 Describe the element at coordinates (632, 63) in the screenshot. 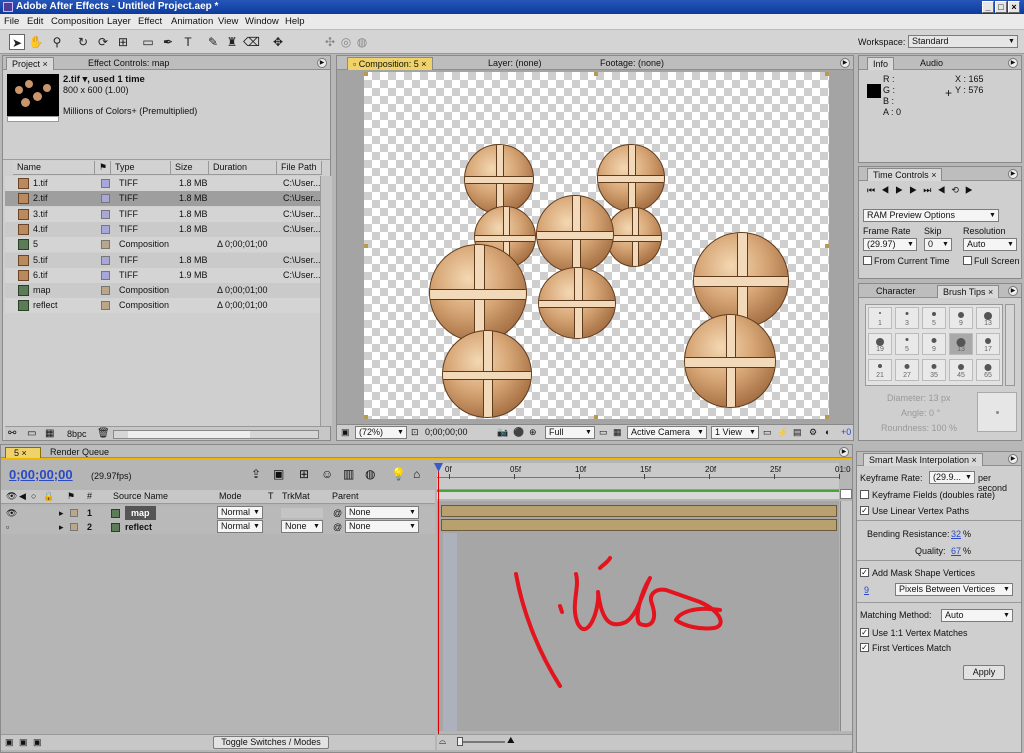

I see `tab-footage: Footage: (none)` at that location.